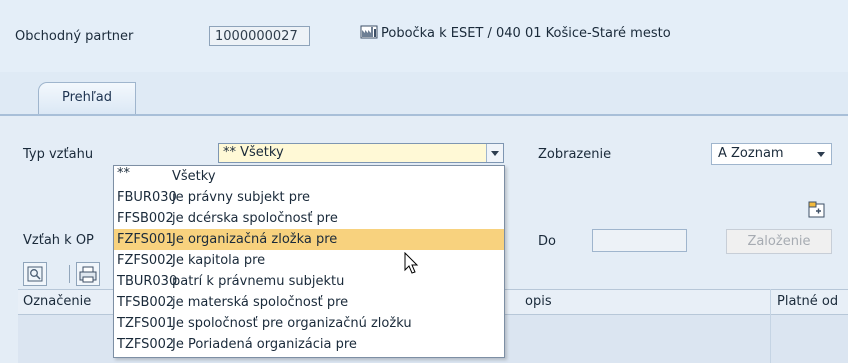 Image resolution: width=848 pixels, height=363 pixels. Describe the element at coordinates (361, 153) in the screenshot. I see `relation-type-combobox: ** Všetky` at that location.